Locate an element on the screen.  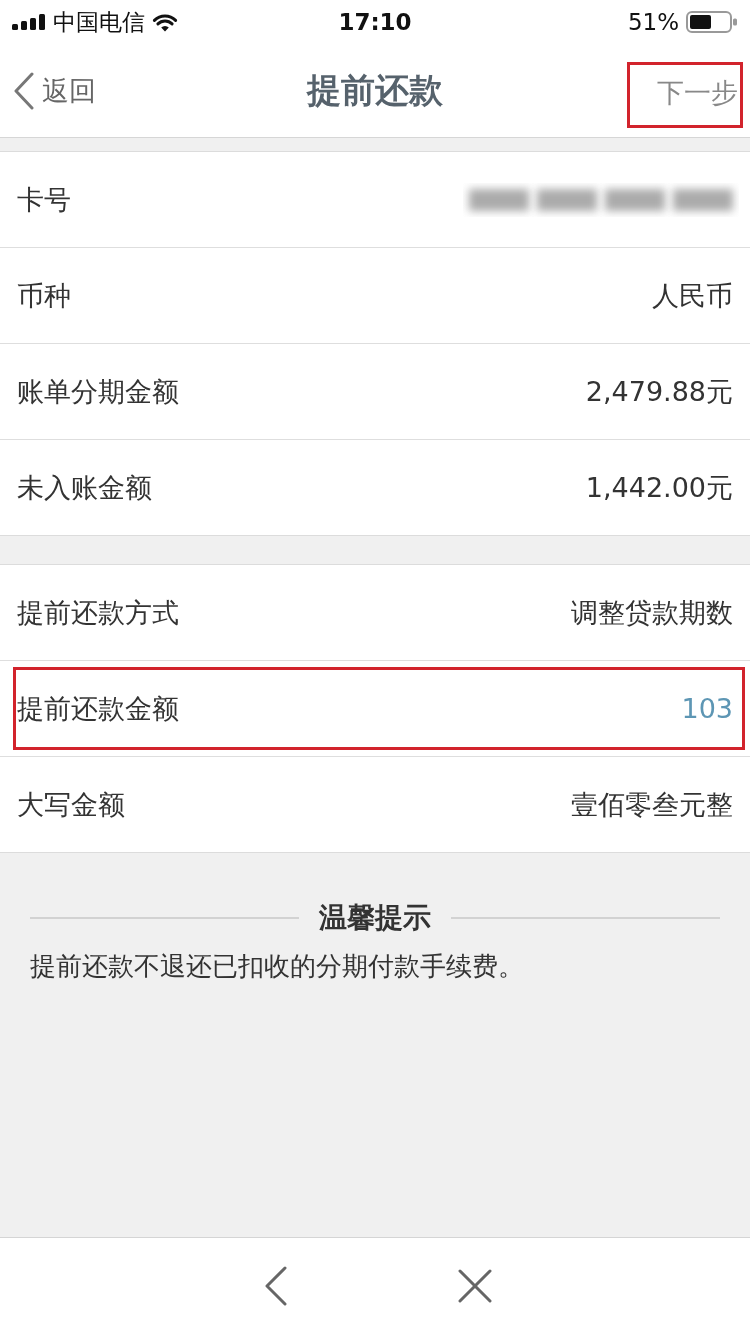
close-icon is located at coordinates (475, 1286).